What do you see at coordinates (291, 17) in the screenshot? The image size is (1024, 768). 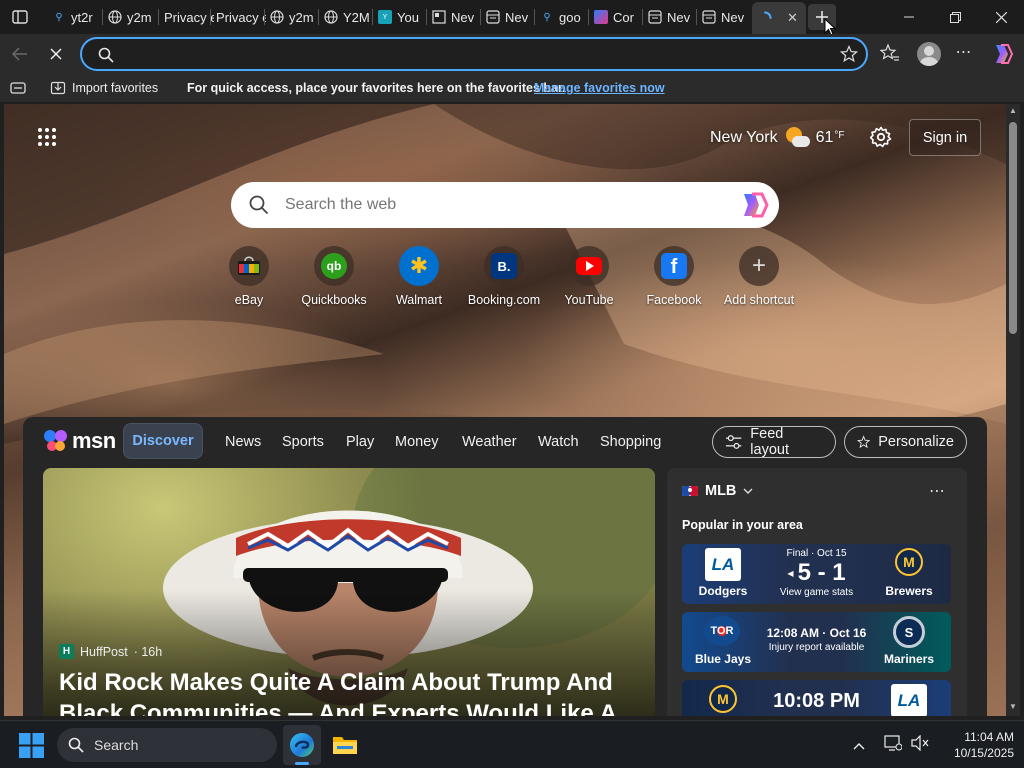 I see `tab-4: y2m` at bounding box center [291, 17].